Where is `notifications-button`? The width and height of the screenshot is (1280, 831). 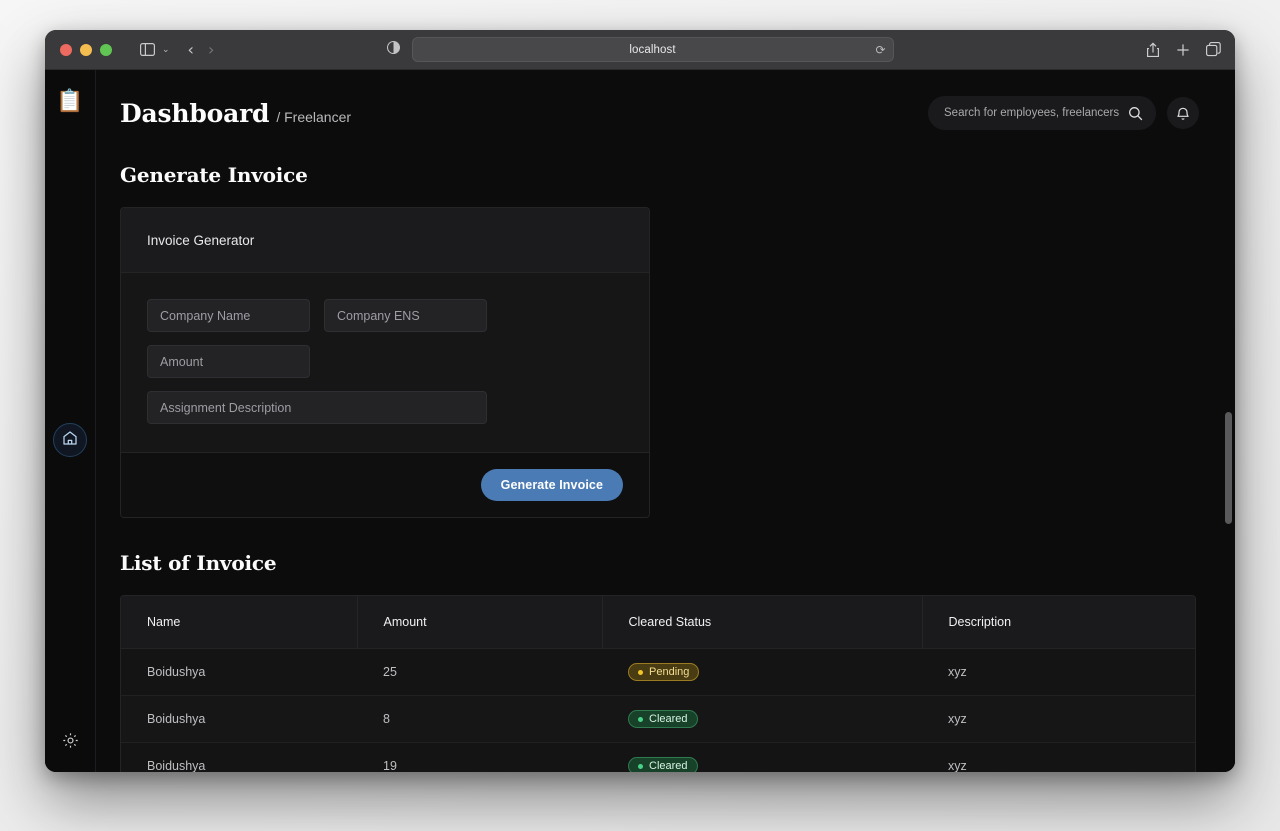
notifications-button is located at coordinates (1183, 113).